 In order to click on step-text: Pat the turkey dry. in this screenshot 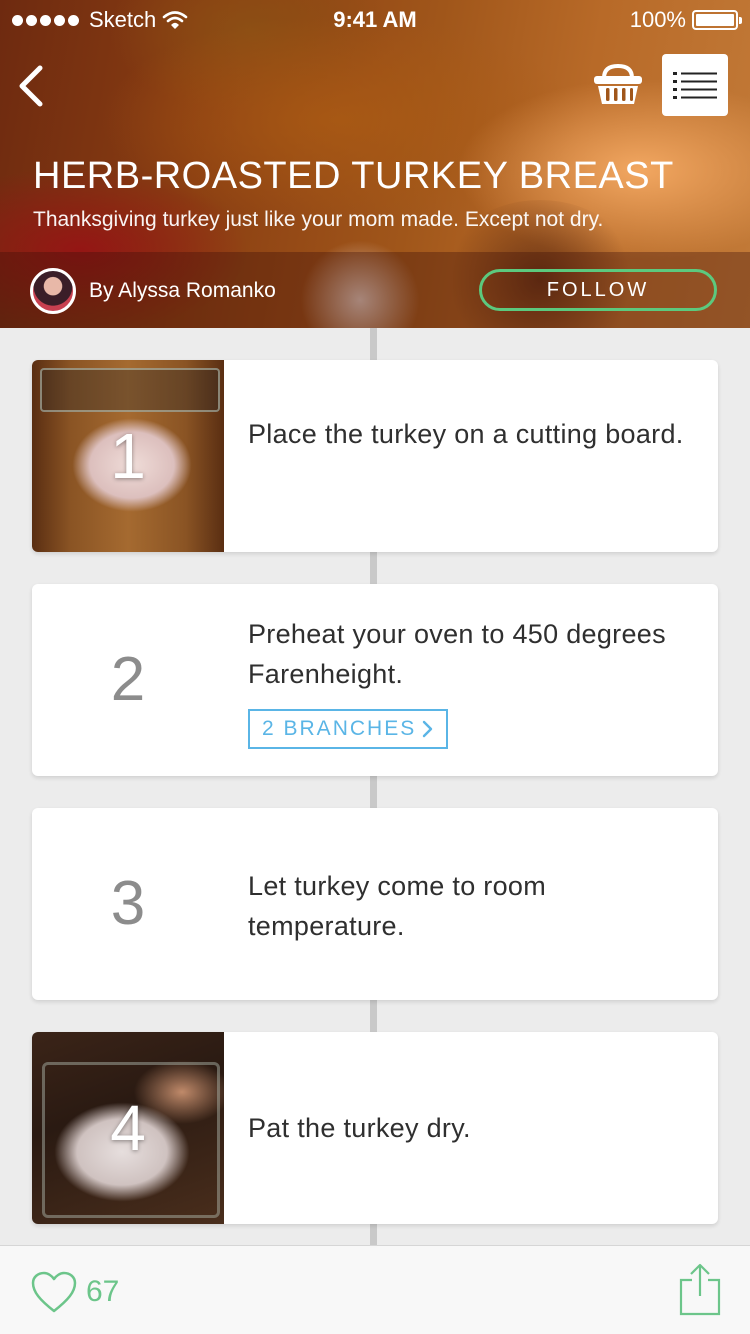, I will do `click(359, 1128)`.